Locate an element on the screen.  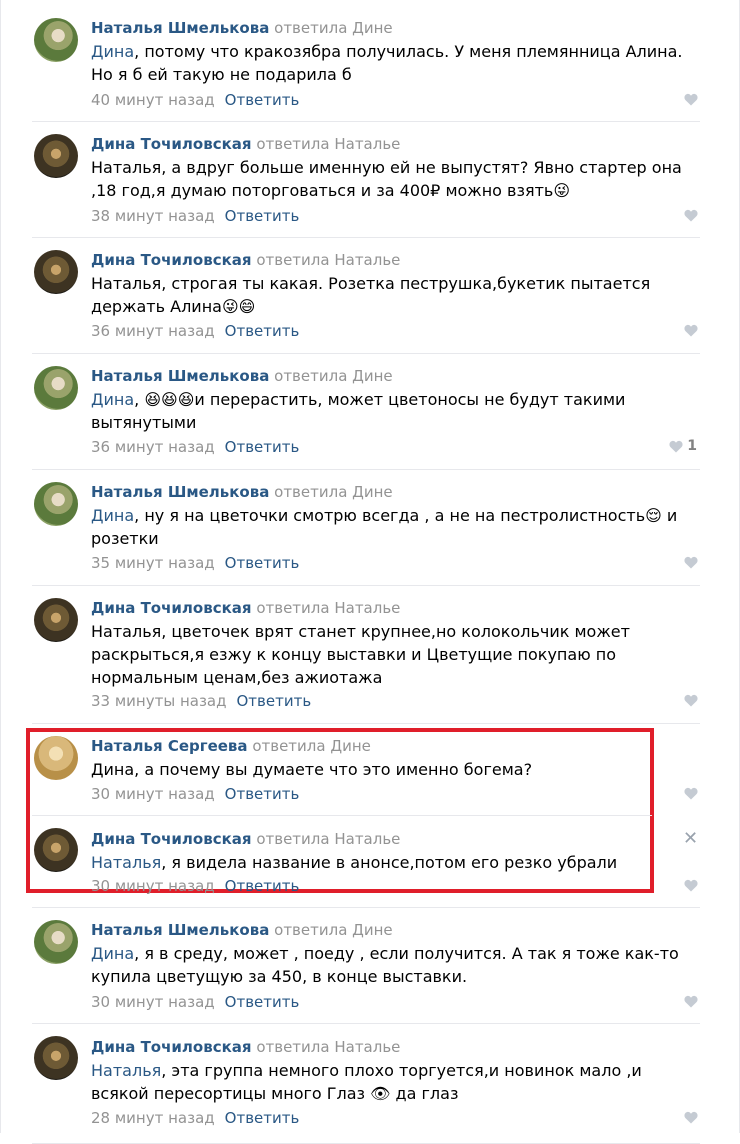
timestamp: 35 минут назад is located at coordinates (153, 563).